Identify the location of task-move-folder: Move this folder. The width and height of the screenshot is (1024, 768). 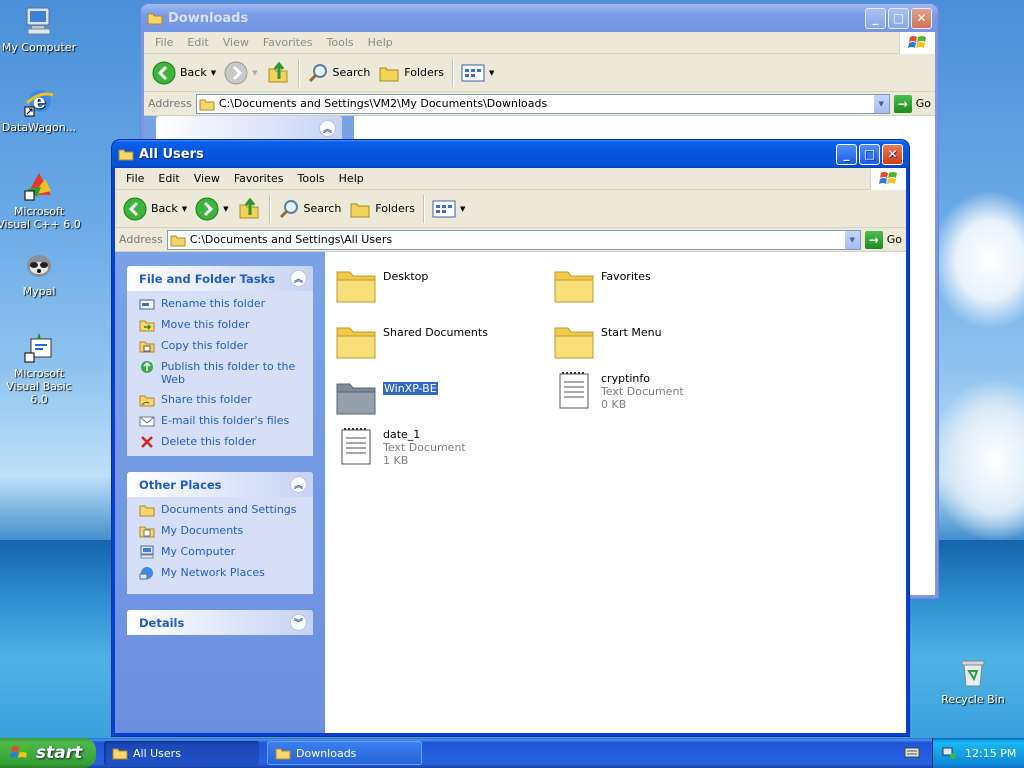
(226, 325).